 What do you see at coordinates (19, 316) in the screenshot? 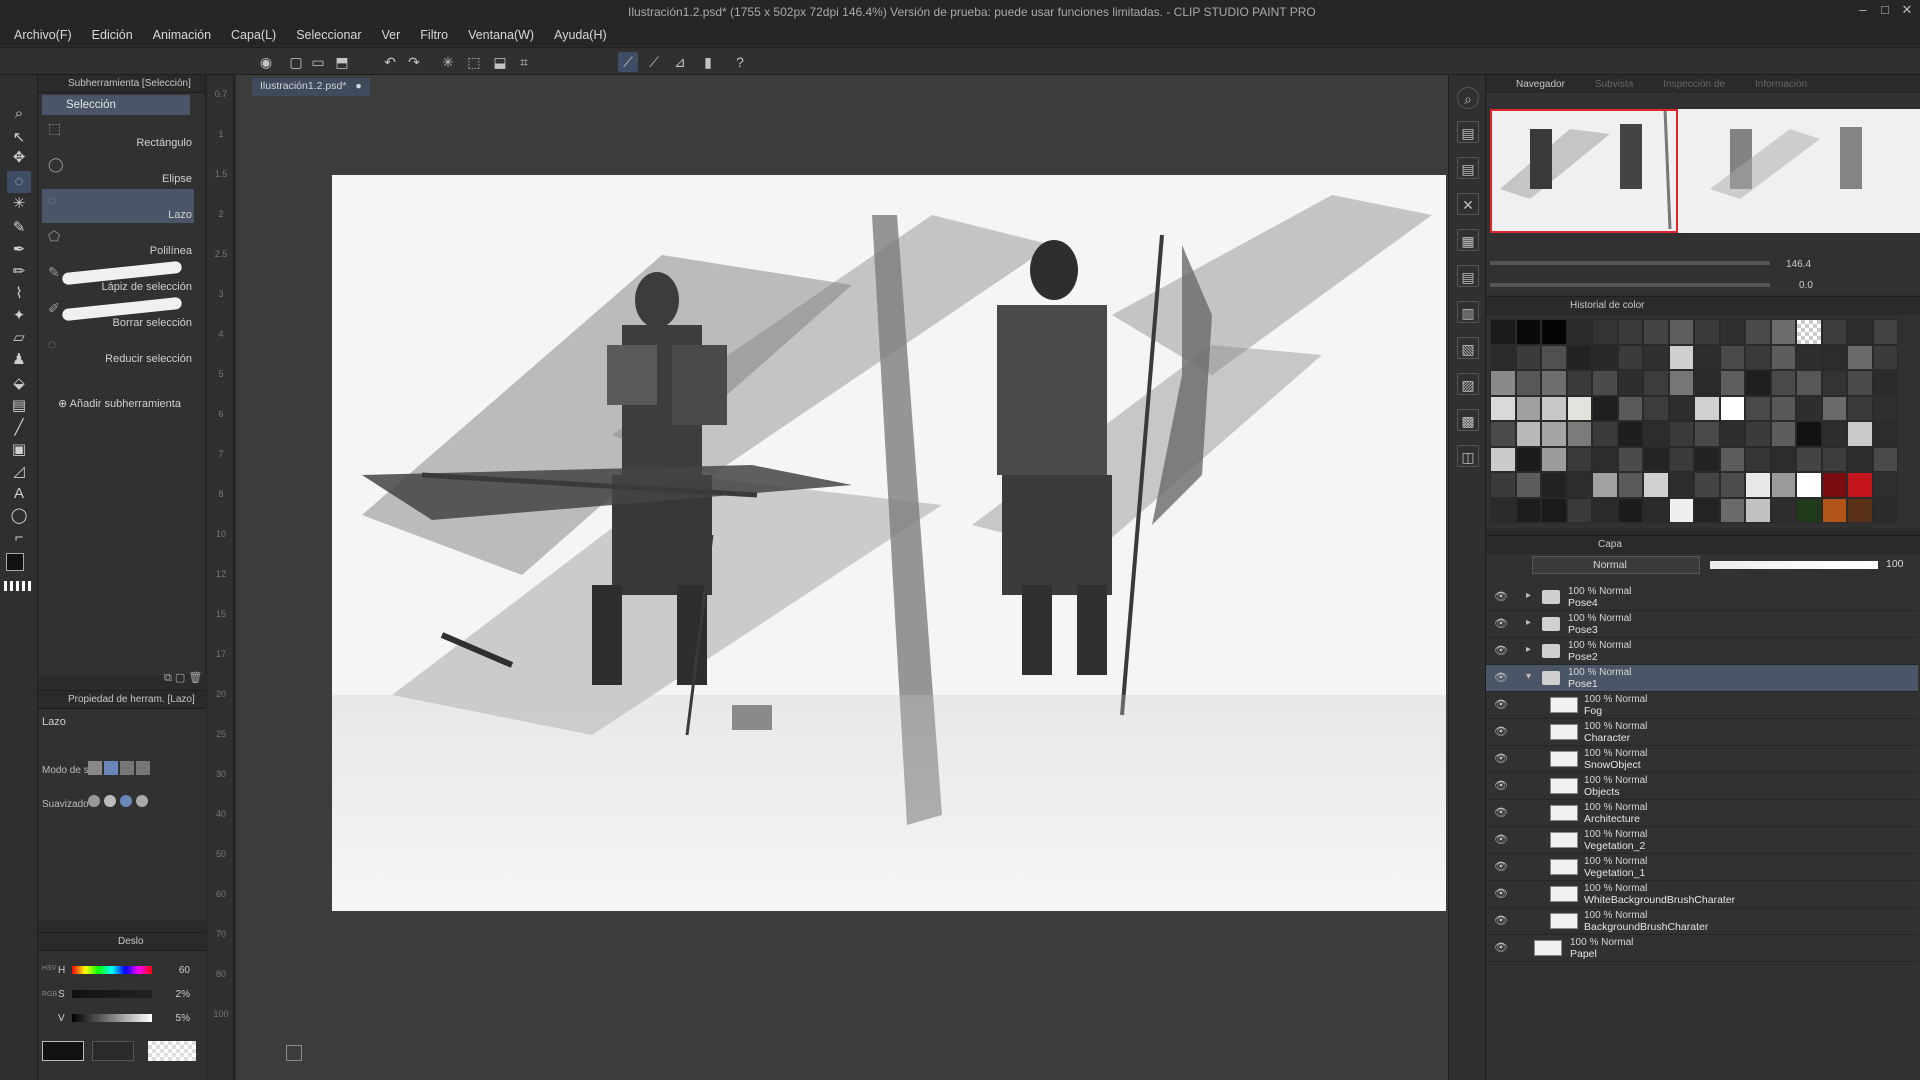
I see `airbrush-icon: ✦` at bounding box center [19, 316].